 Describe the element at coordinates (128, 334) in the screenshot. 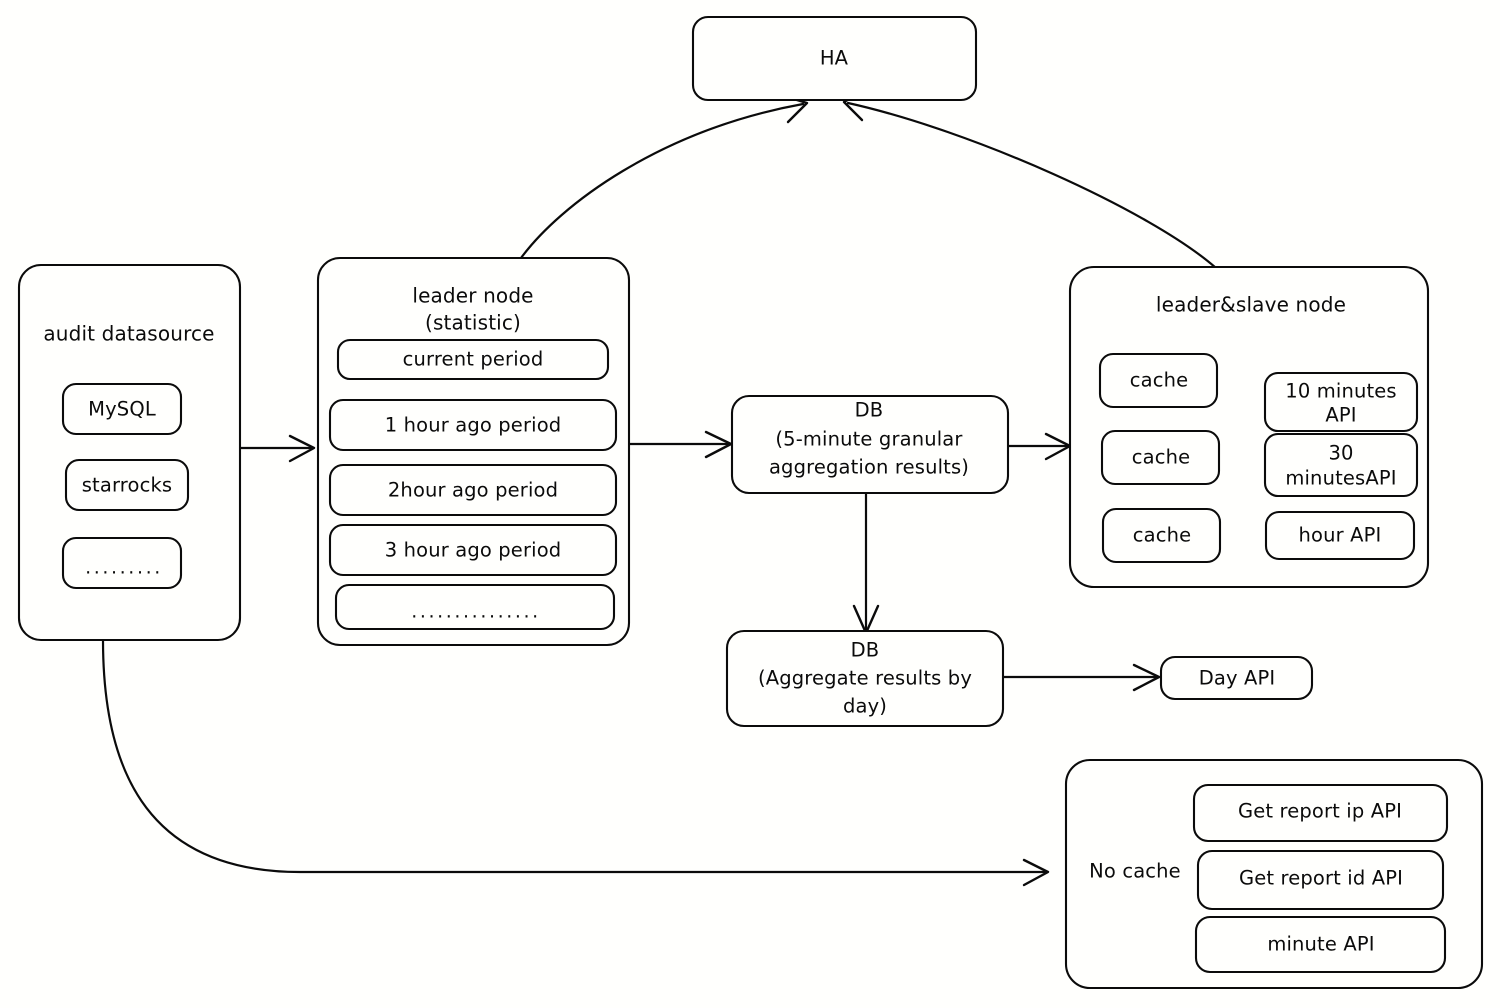

I see `audit-datasource-title: audit datasource` at that location.